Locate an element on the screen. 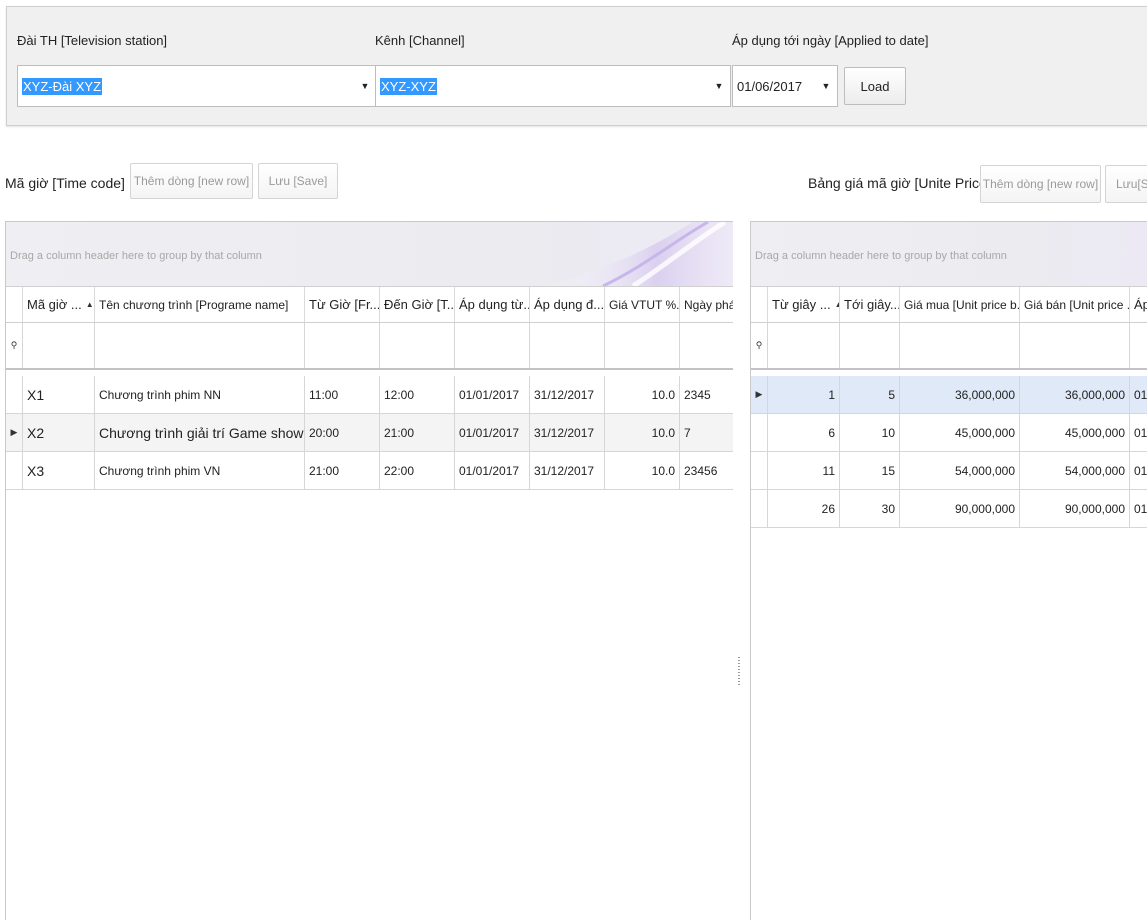  channel-value: XYZ-XYZ is located at coordinates (408, 86).